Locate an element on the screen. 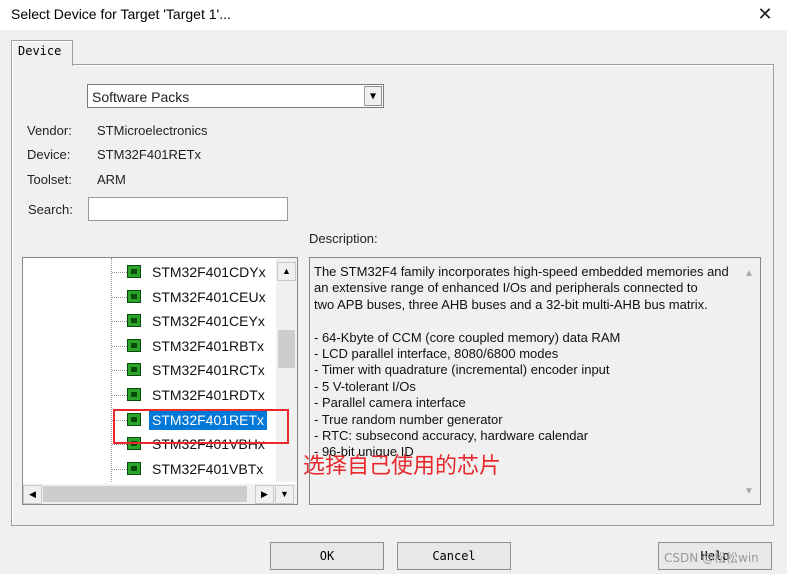 The image size is (787, 574). tab-device-label: Device is located at coordinates (40, 51).